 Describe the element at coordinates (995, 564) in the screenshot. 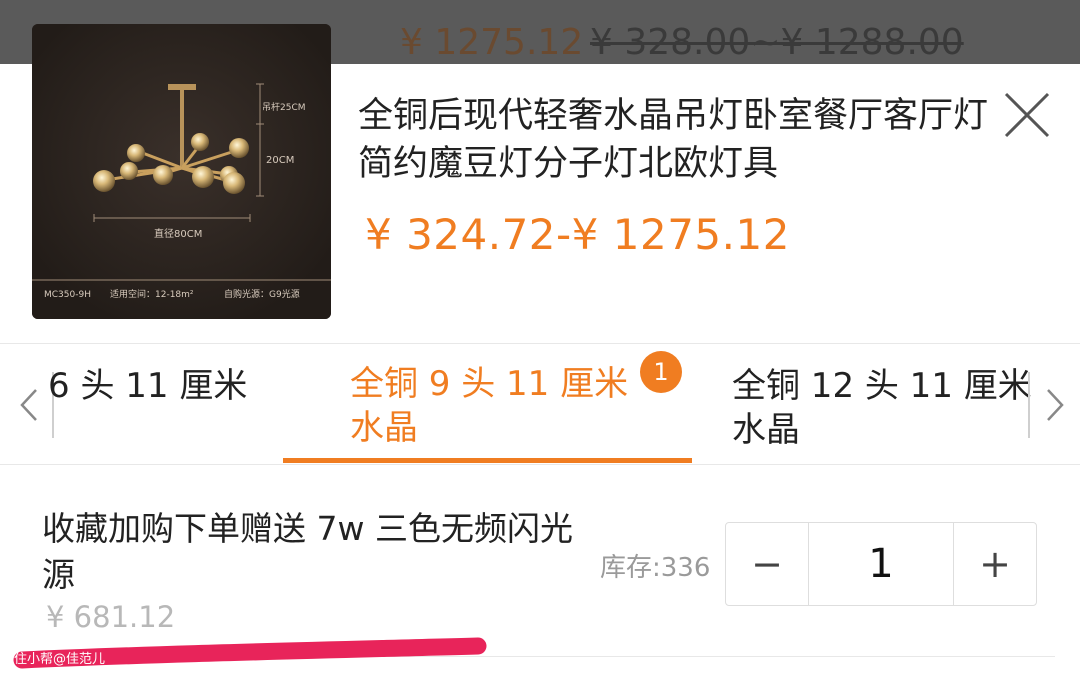

I see `increase-button: +` at that location.